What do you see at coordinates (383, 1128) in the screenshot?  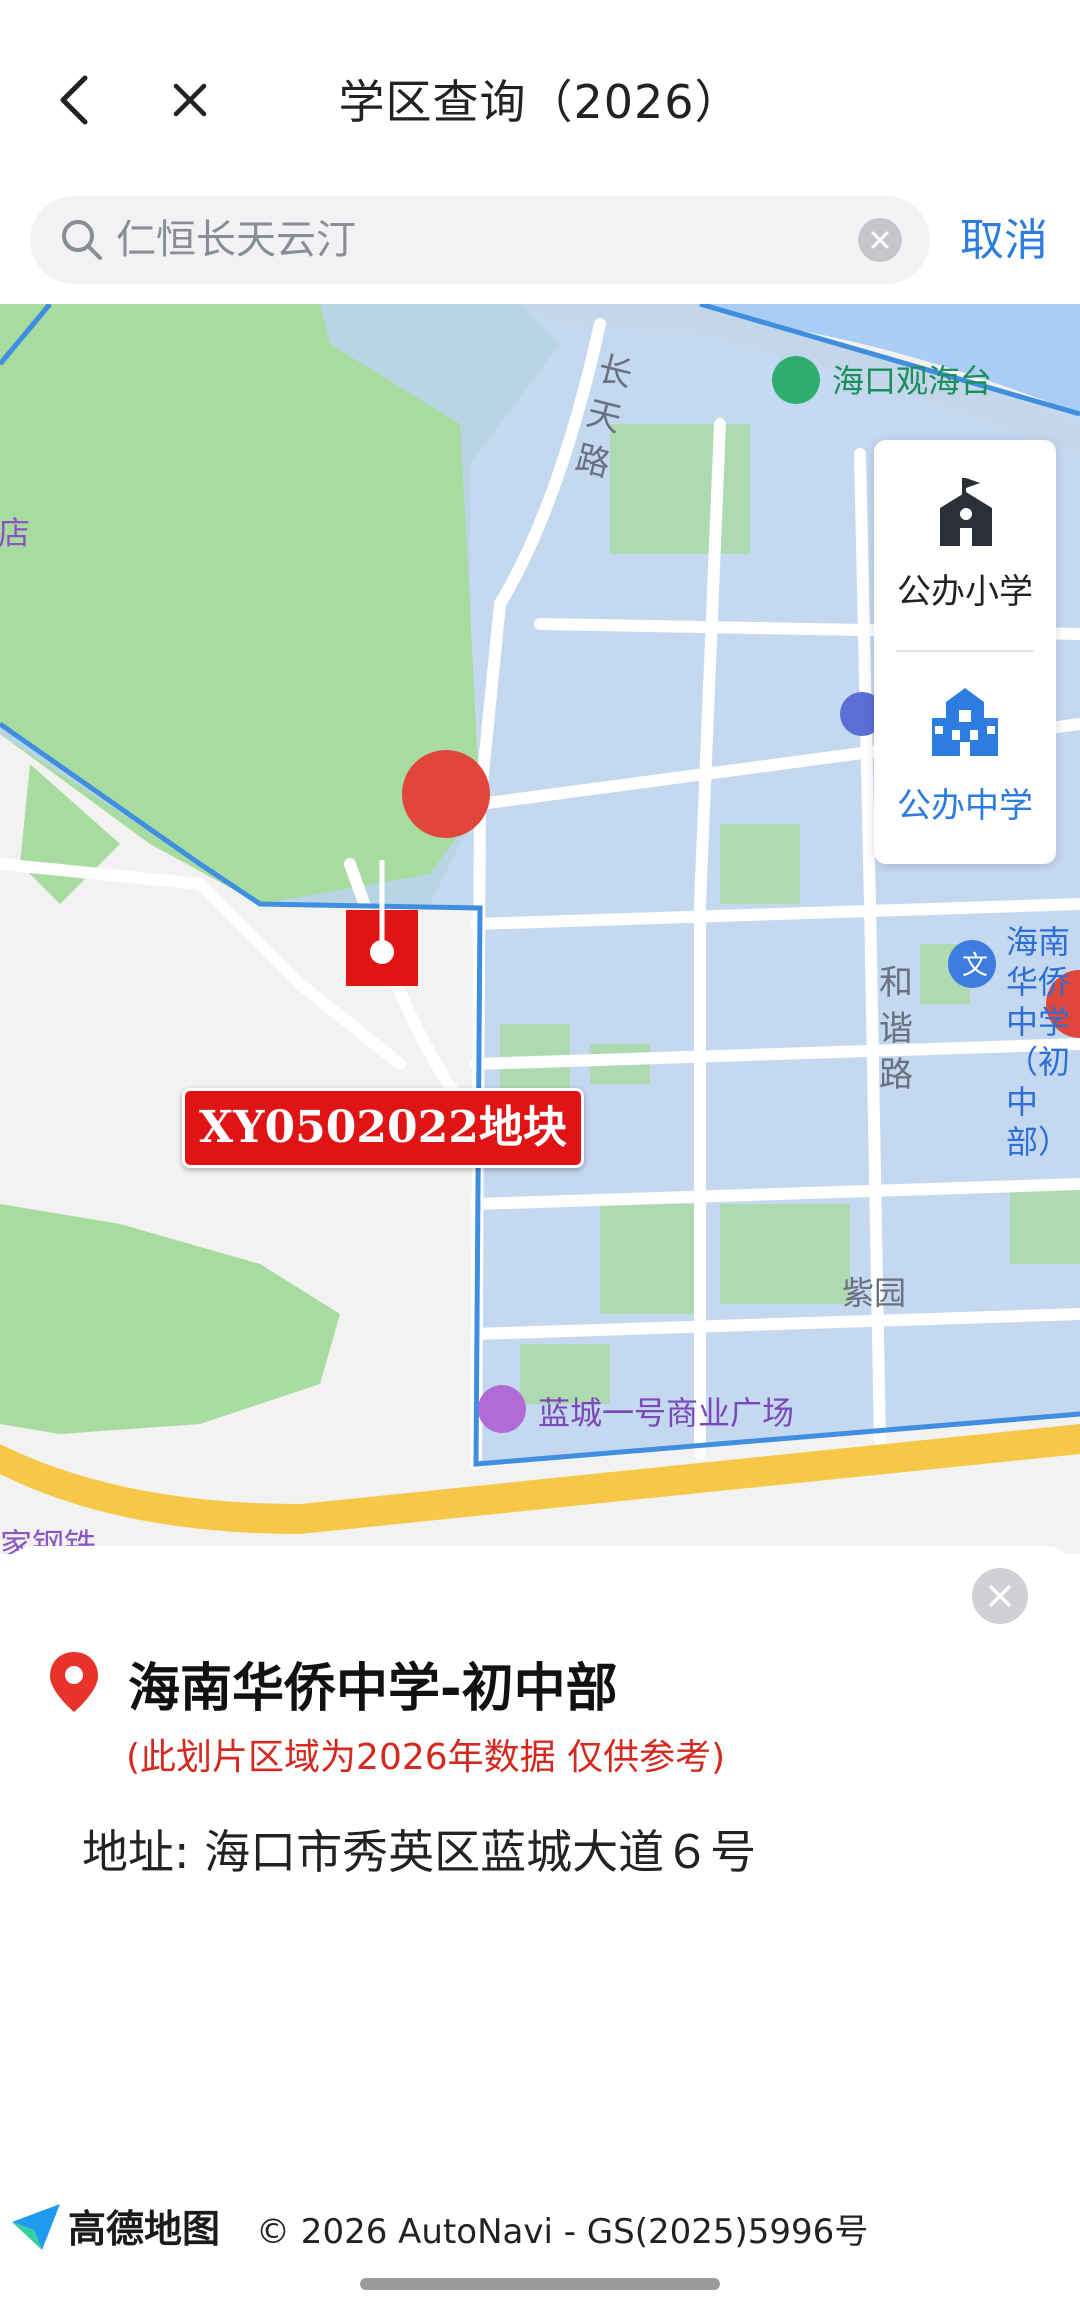 I see `plot-label-tag: XY0502022地块` at bounding box center [383, 1128].